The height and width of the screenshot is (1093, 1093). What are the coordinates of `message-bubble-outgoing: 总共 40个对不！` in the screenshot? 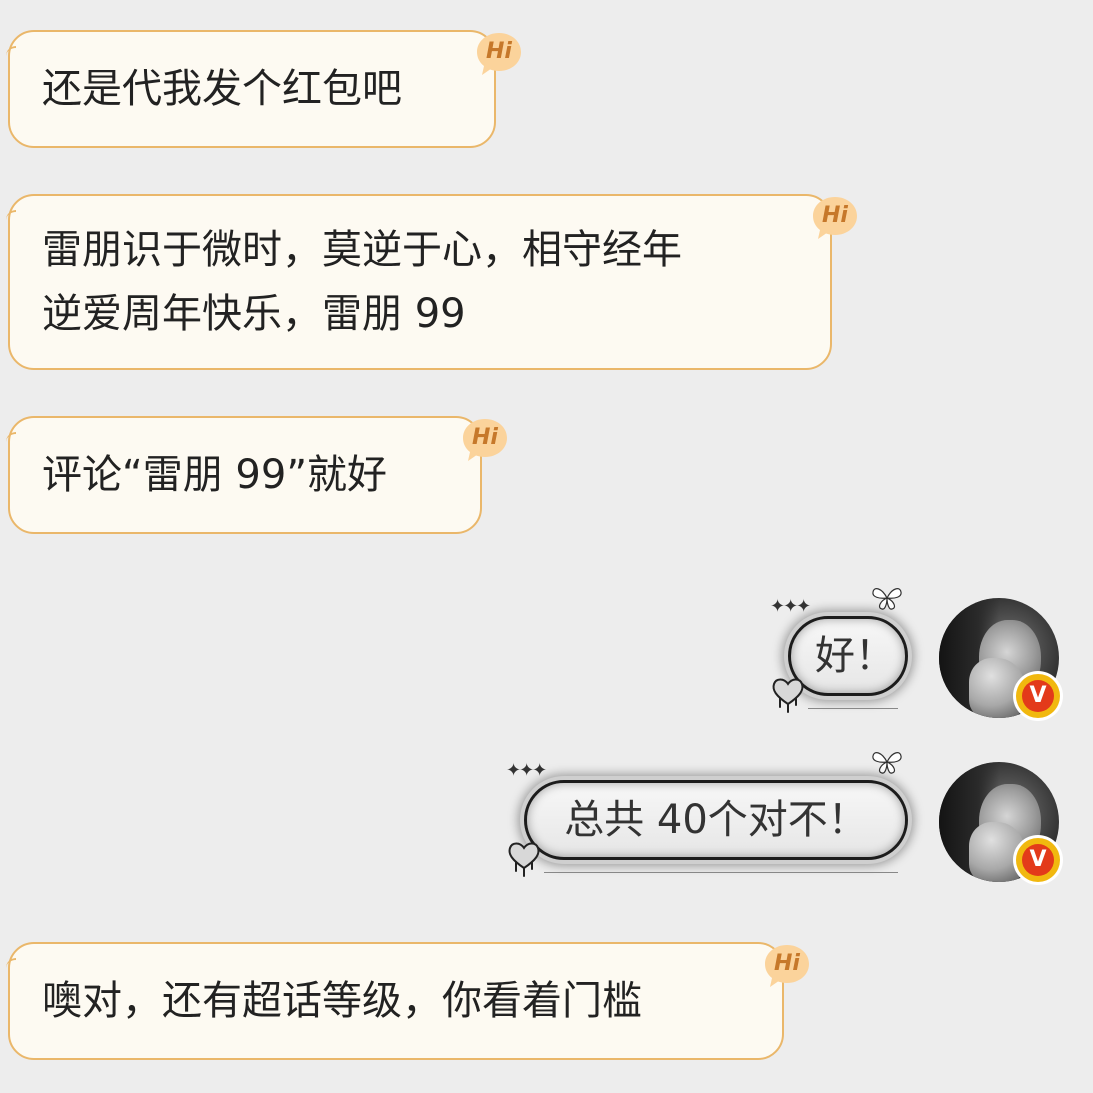 It's located at (716, 820).